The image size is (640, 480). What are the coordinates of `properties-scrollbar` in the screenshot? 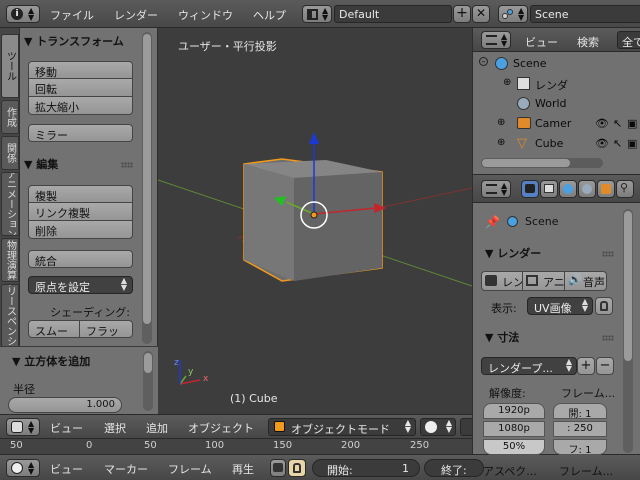 It's located at (628, 331).